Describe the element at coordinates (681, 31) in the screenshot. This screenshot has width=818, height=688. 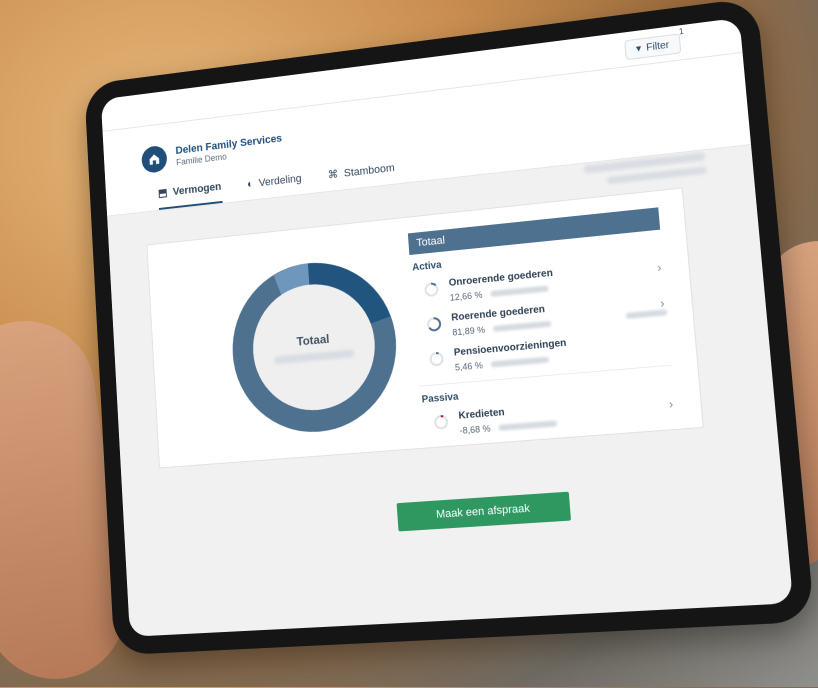
I see `filter-badge: 1` at that location.